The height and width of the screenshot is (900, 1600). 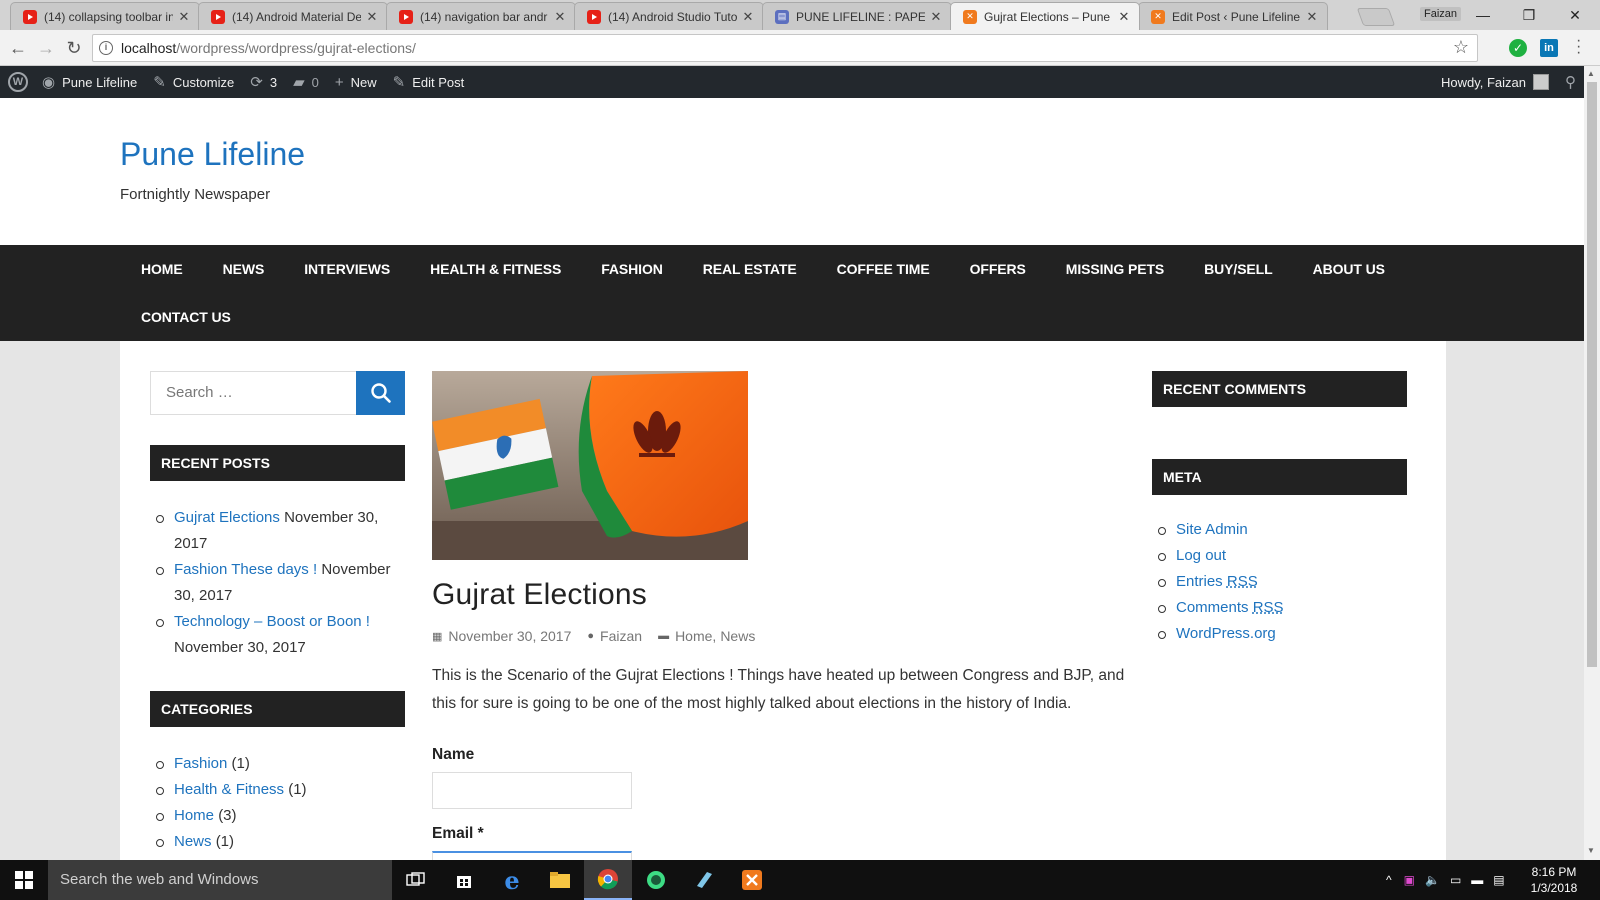 What do you see at coordinates (608, 880) in the screenshot?
I see `chrome-icon` at bounding box center [608, 880].